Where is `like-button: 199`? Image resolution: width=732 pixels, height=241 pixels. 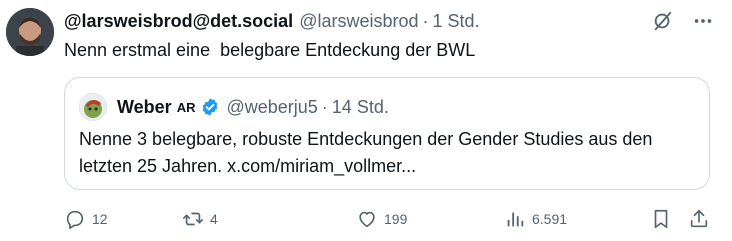 like-button: 199 is located at coordinates (381, 219).